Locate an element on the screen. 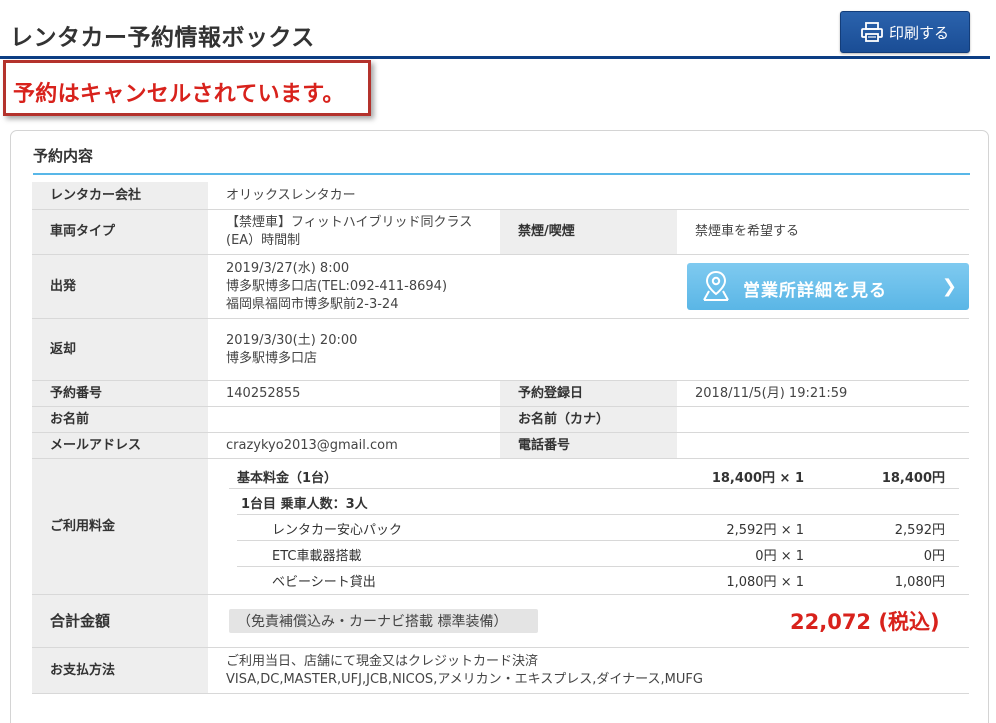  panel-title-divider is located at coordinates (501, 174).